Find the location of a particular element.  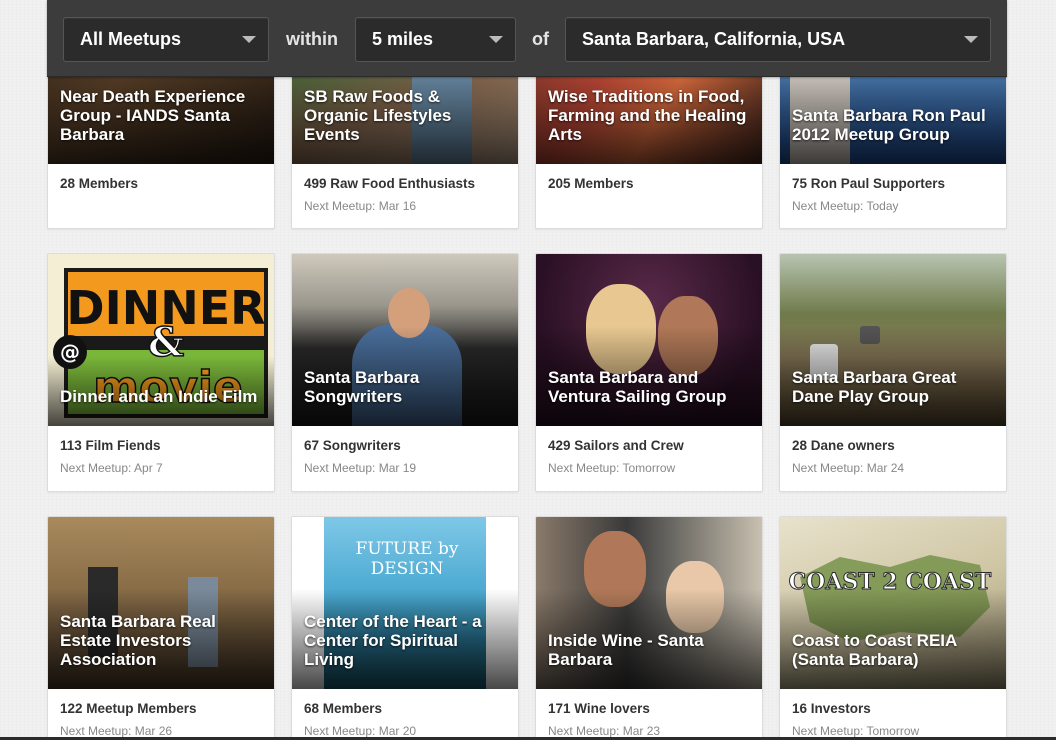

meetup-title: Coast to Coast REIA (Santa Barbara) is located at coordinates (874, 650).